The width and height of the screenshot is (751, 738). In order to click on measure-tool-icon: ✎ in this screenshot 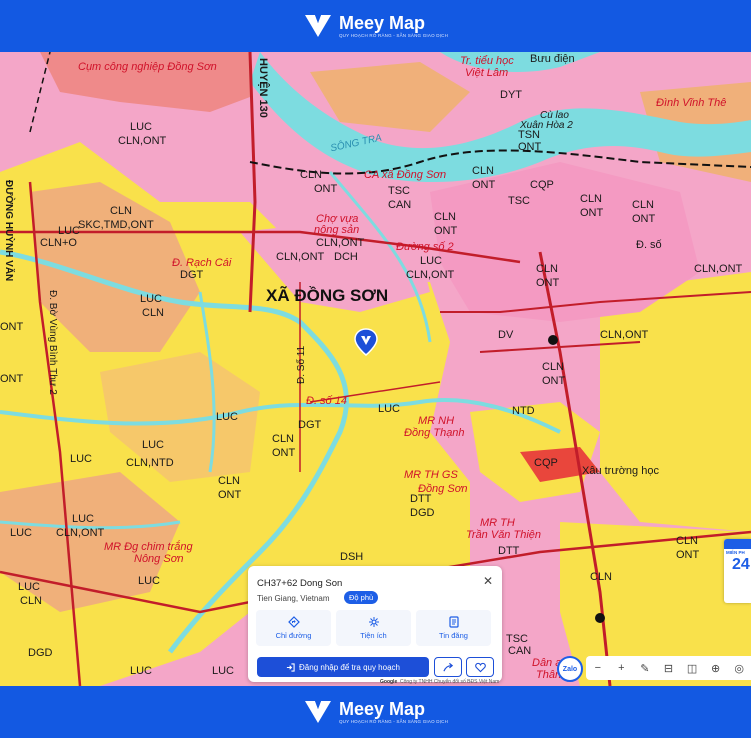, I will do `click(645, 668)`.